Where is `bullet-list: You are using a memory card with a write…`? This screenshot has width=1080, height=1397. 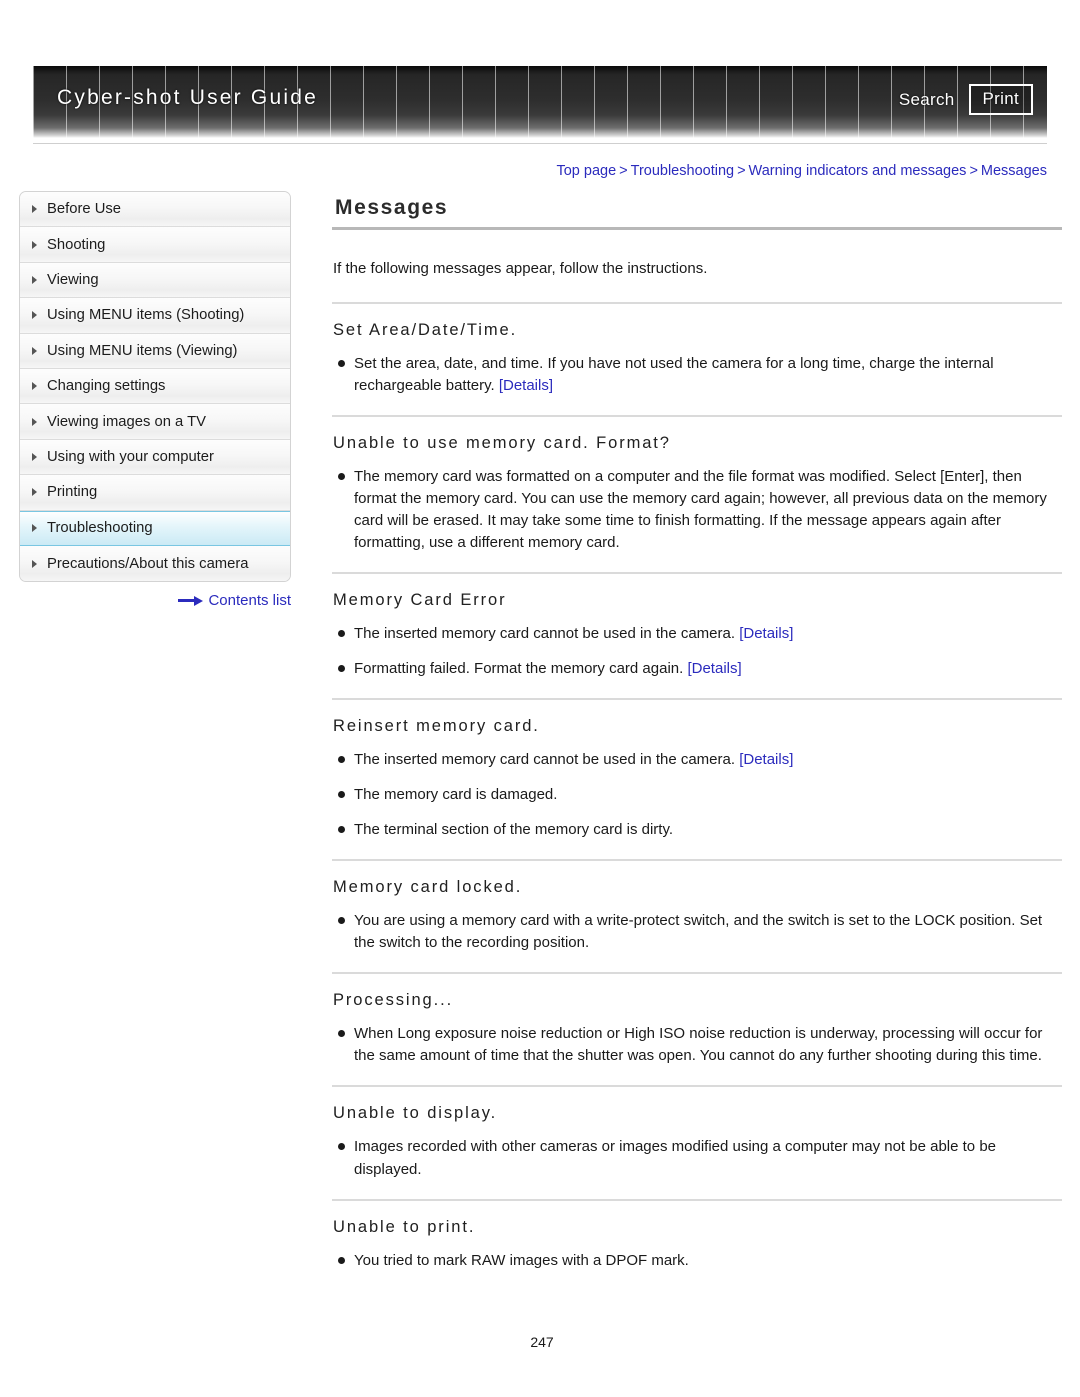 bullet-list: You are using a memory card with a write… is located at coordinates (697, 932).